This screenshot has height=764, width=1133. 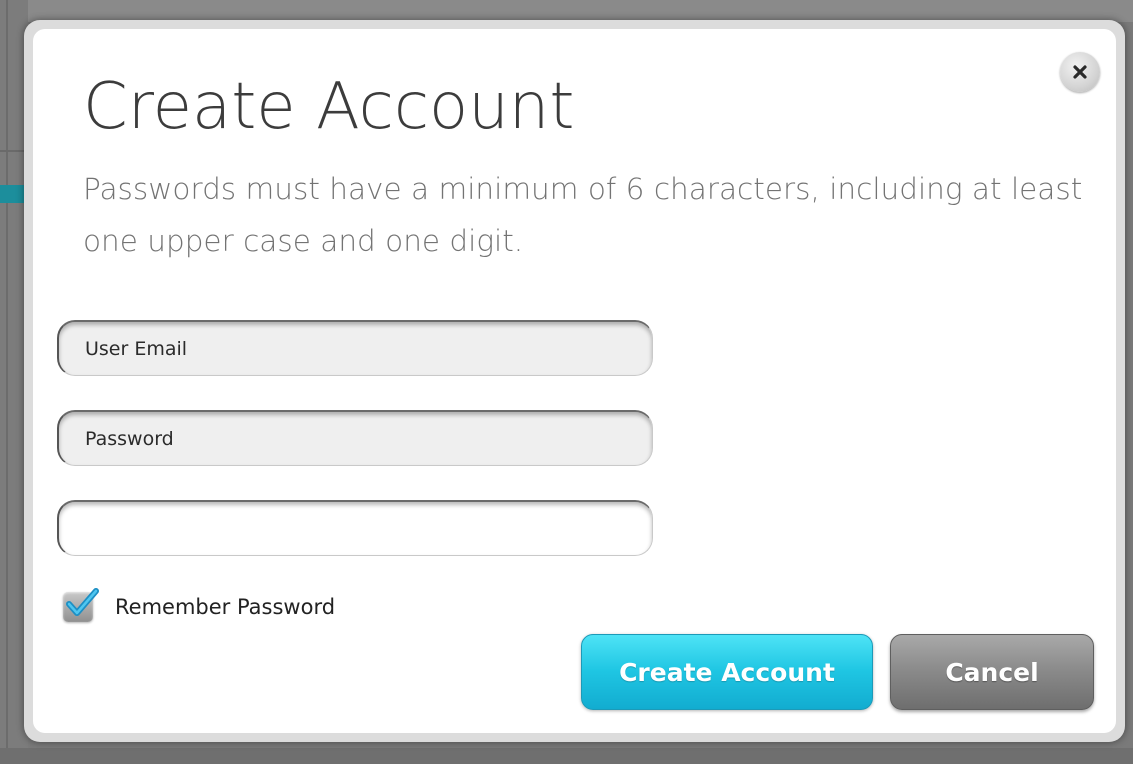 What do you see at coordinates (355, 348) in the screenshot?
I see `user-email-input` at bounding box center [355, 348].